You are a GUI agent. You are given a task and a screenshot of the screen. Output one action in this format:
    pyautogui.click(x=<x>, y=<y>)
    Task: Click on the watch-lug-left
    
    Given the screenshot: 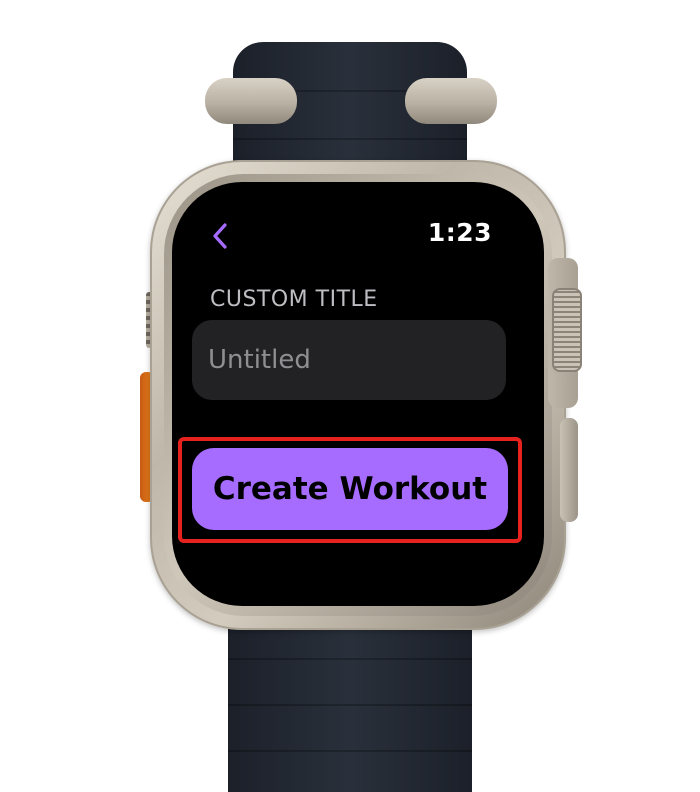 What is the action you would take?
    pyautogui.click(x=251, y=101)
    